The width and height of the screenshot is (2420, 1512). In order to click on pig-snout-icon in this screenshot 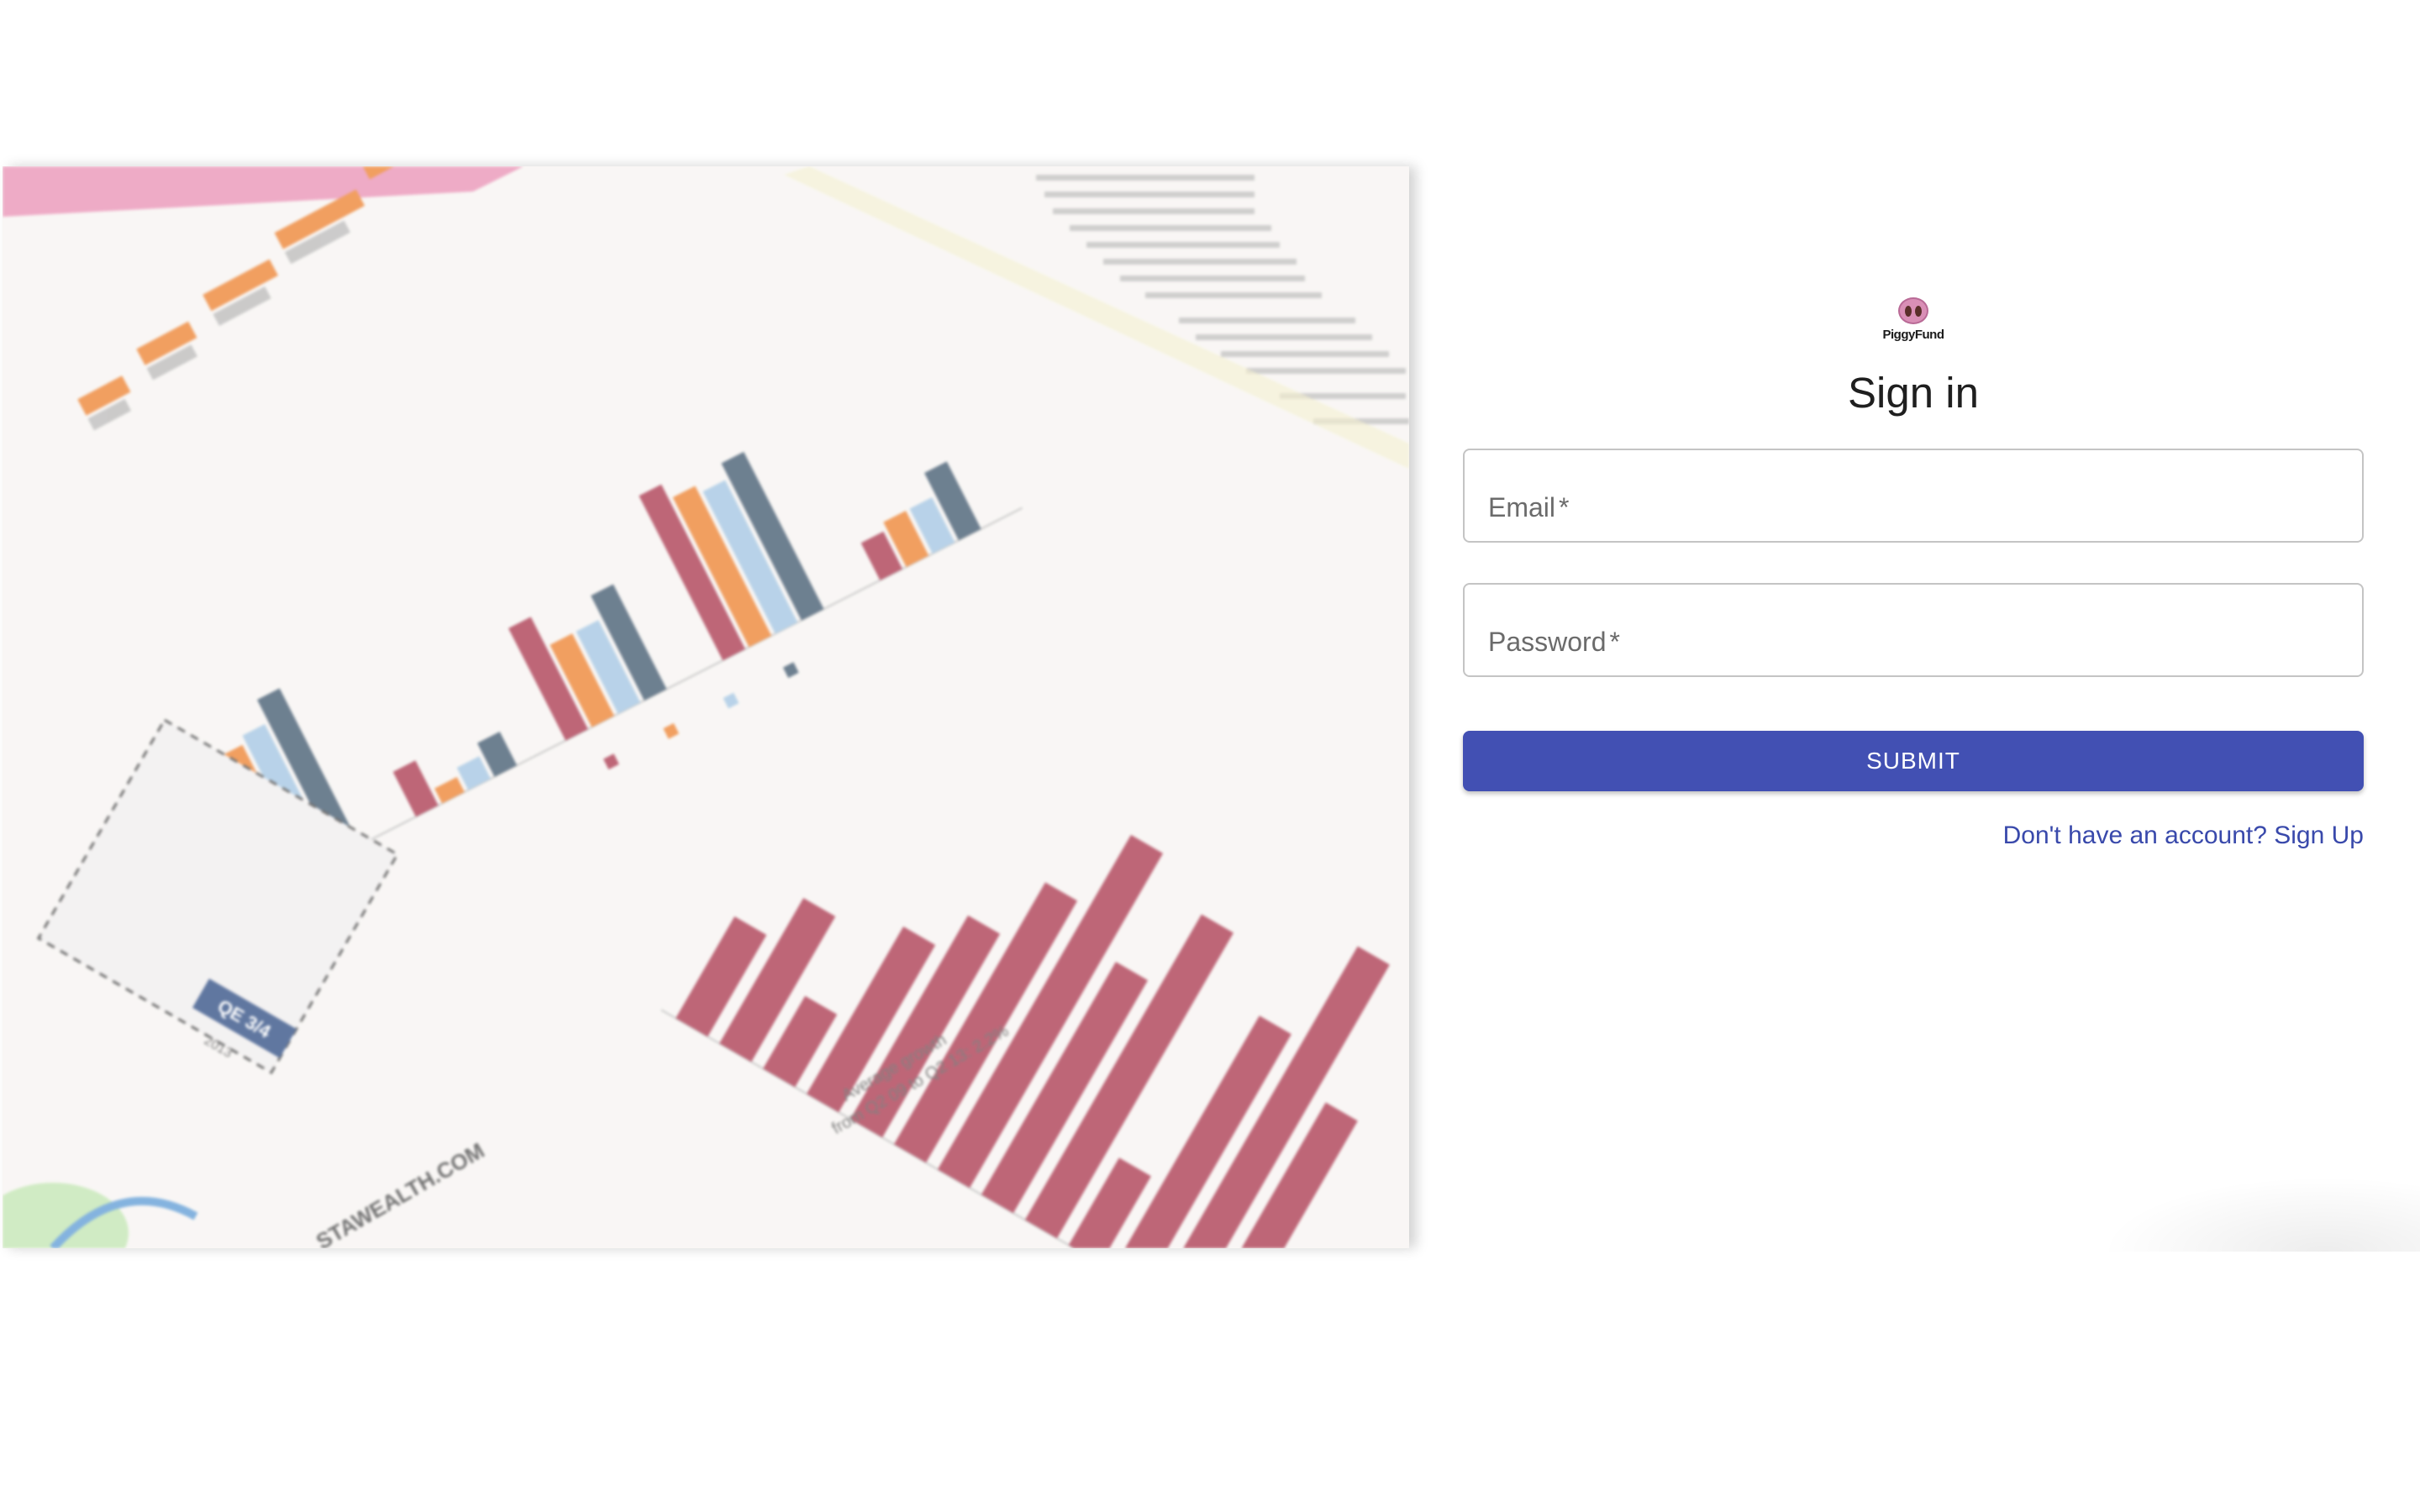, I will do `click(1913, 310)`.